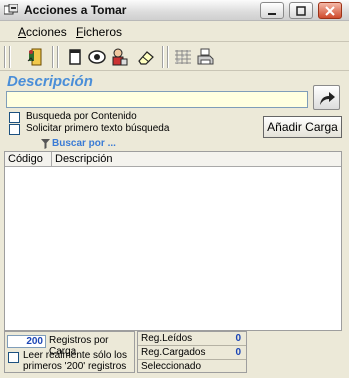 The width and height of the screenshot is (349, 378). Describe the element at coordinates (174, 10) in the screenshot. I see `title-bar: Acciones a Tomar` at that location.